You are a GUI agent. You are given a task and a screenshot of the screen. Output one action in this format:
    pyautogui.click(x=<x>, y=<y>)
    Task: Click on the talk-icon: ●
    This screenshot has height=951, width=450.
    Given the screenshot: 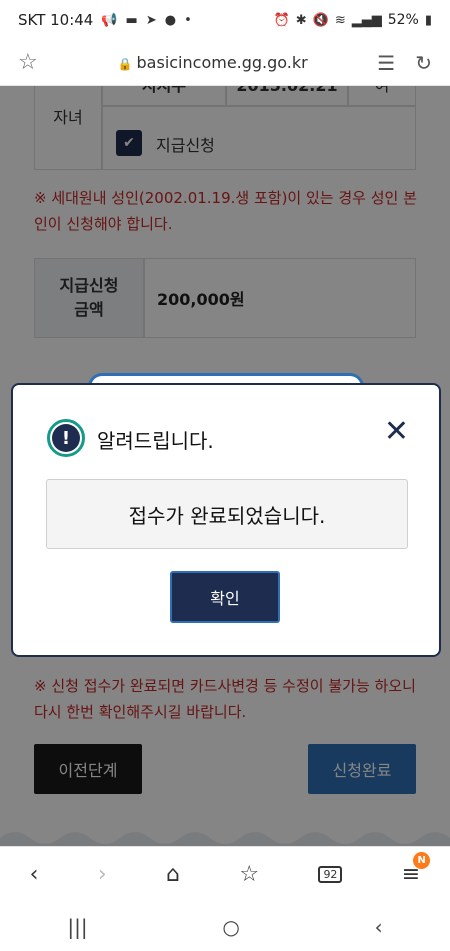 What is the action you would take?
    pyautogui.click(x=170, y=20)
    